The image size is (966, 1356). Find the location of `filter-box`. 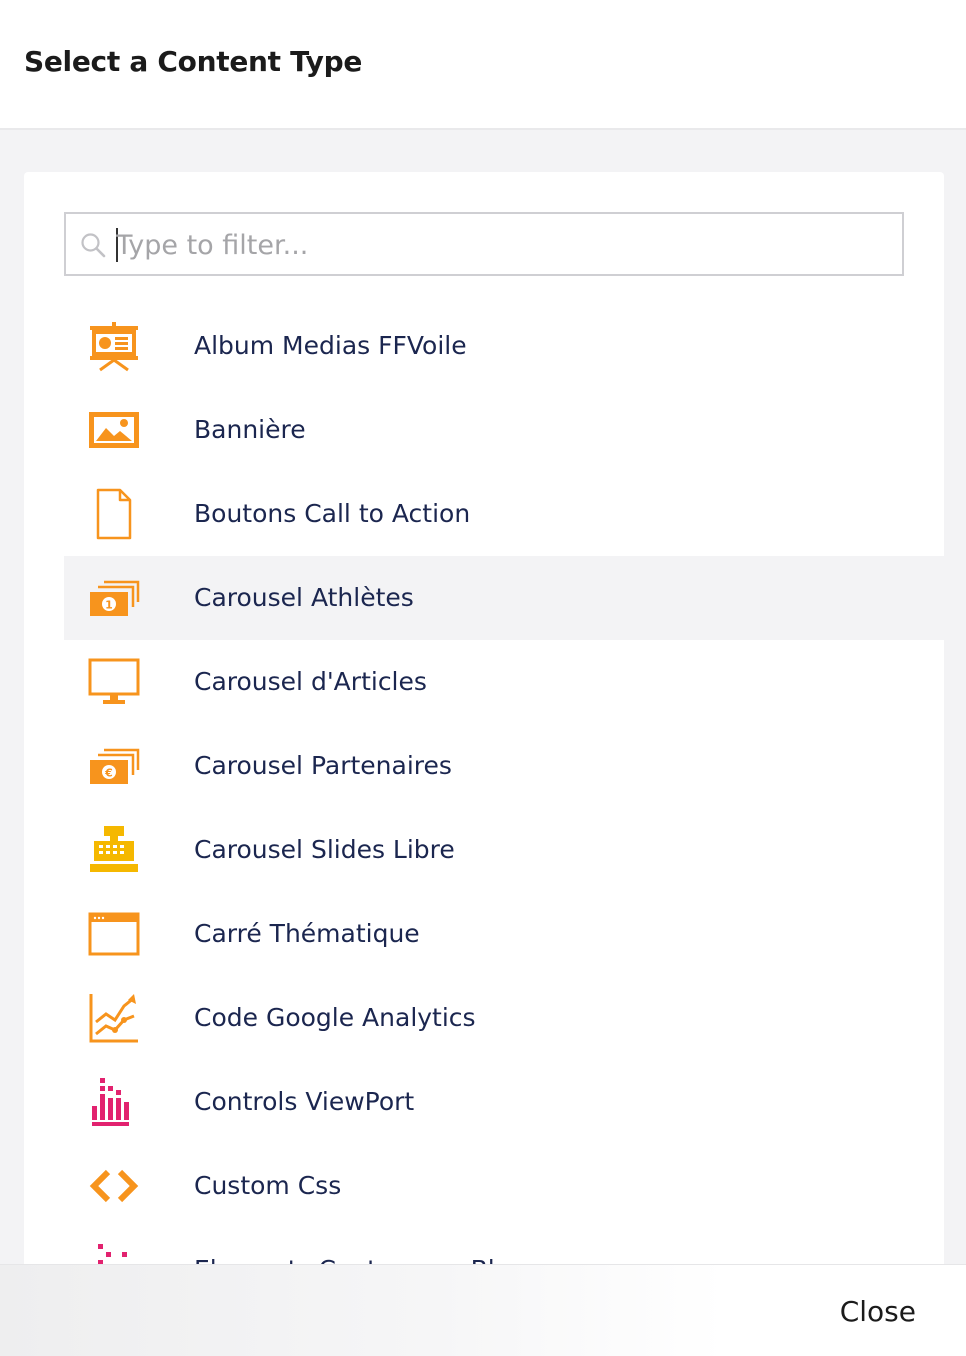

filter-box is located at coordinates (484, 244).